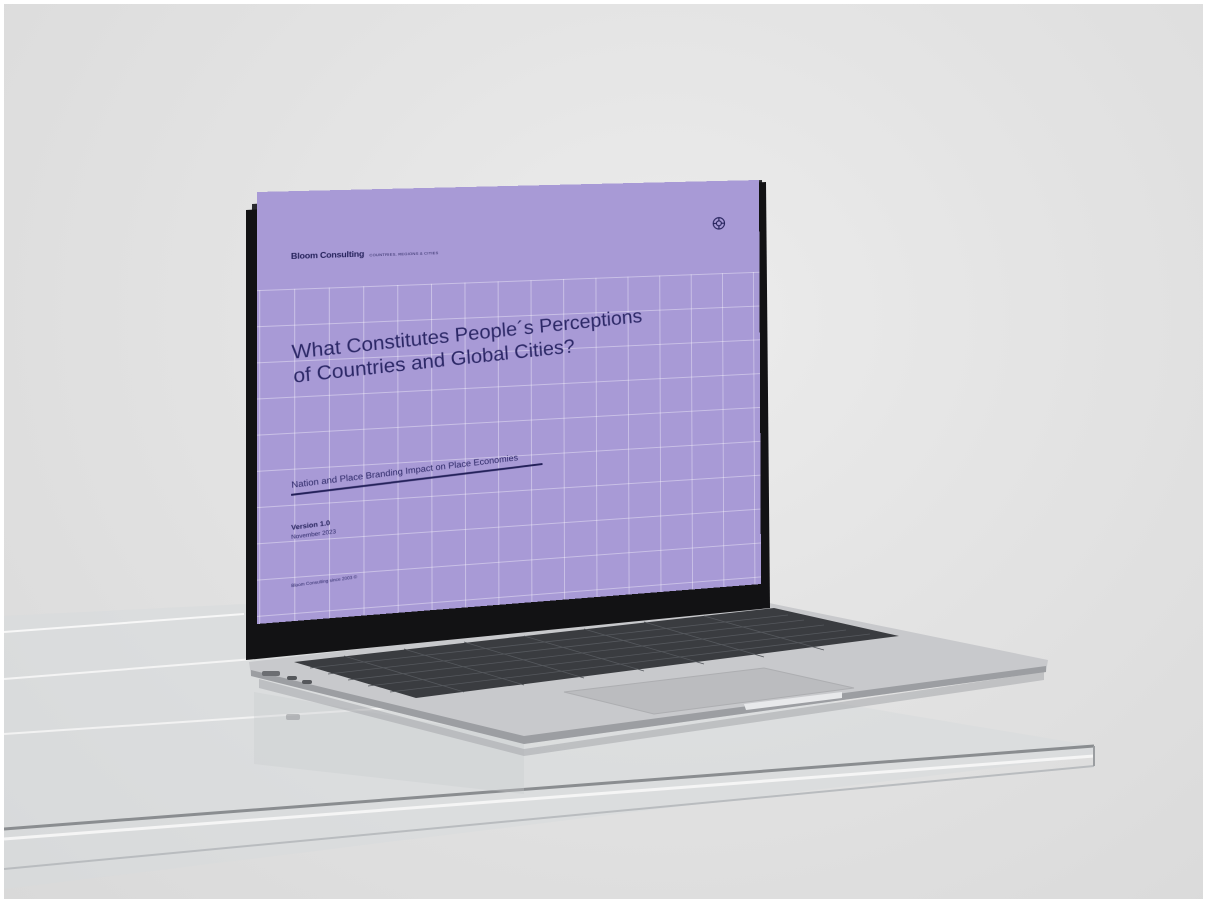 Image resolution: width=1207 pixels, height=903 pixels. What do you see at coordinates (327, 255) in the screenshot?
I see `brand-name: Bloom Consulting` at bounding box center [327, 255].